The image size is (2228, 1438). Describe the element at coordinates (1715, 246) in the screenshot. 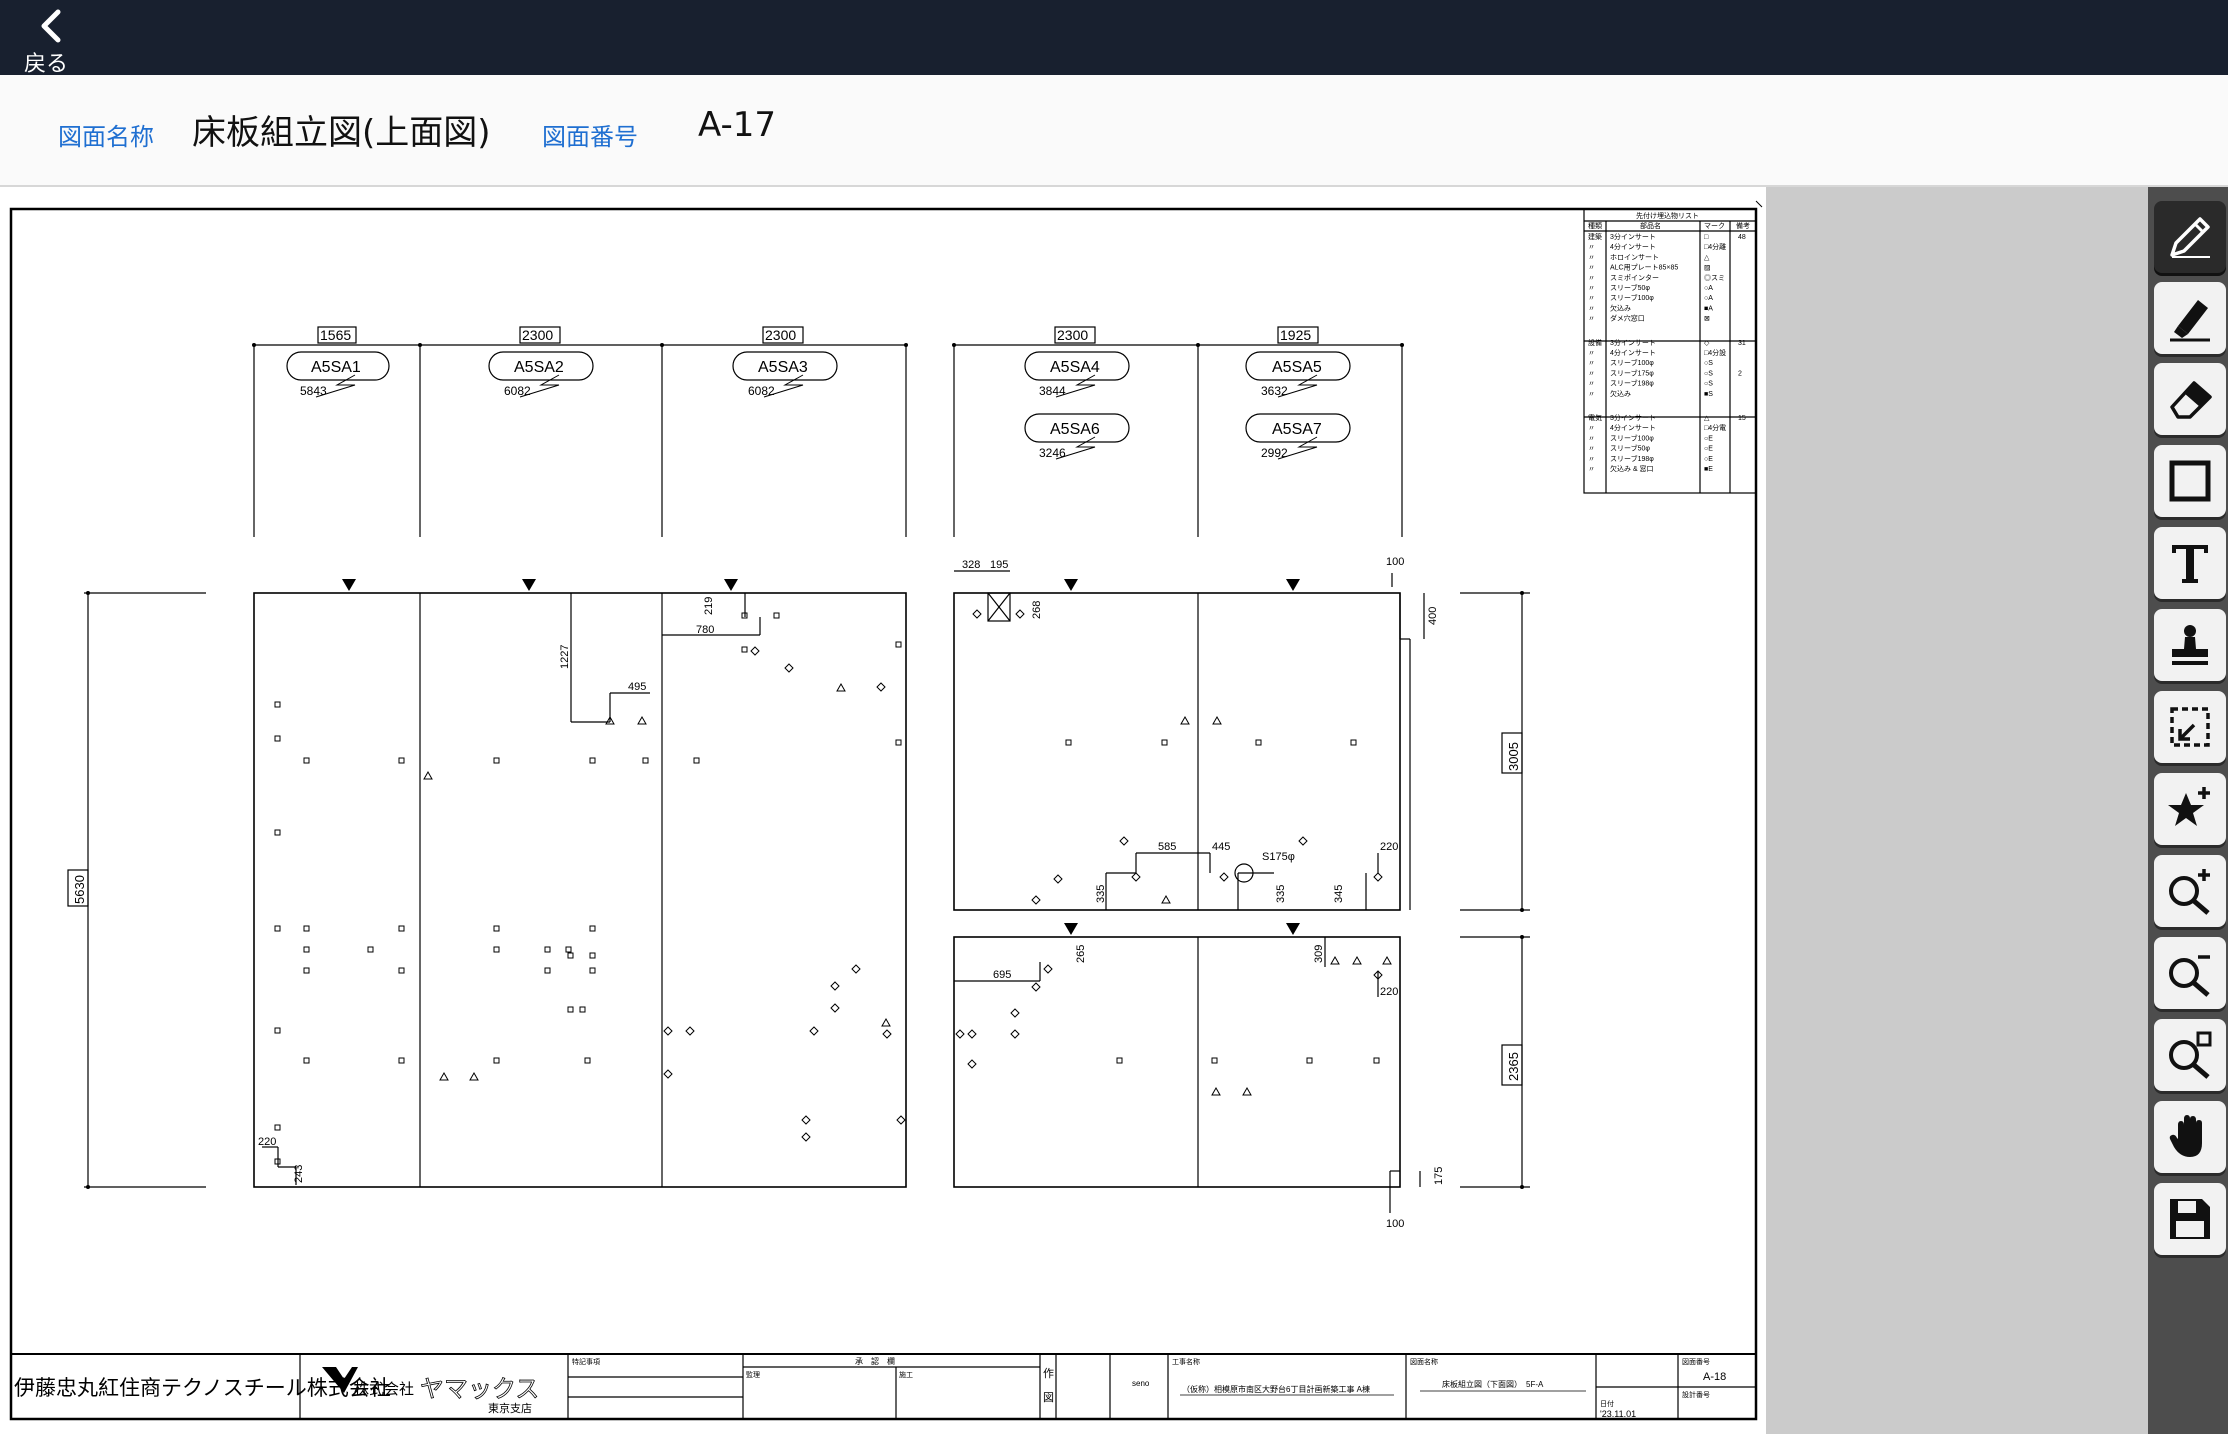

I see `legend-cell: □4分離` at that location.